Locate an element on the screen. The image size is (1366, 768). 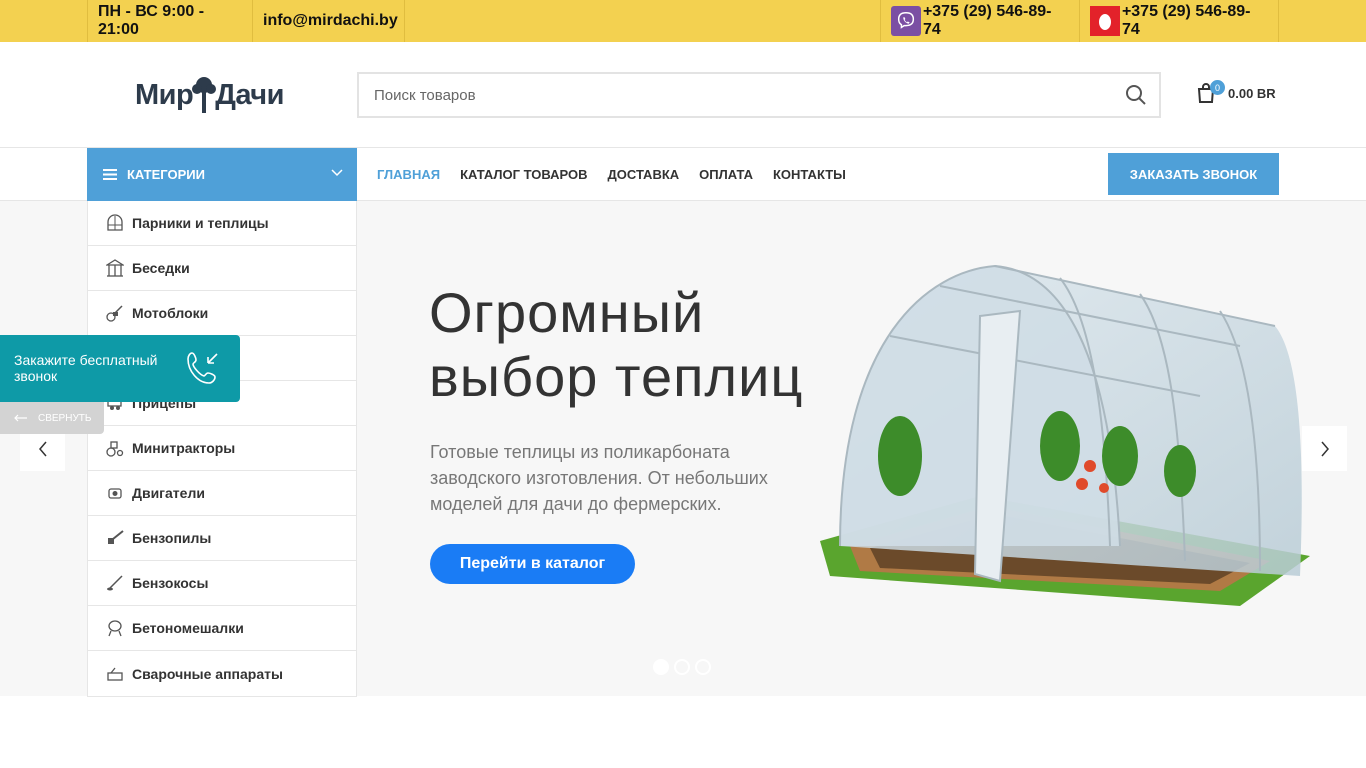
callback-widget: Закажите бесплатный звонок is located at coordinates (120, 368).